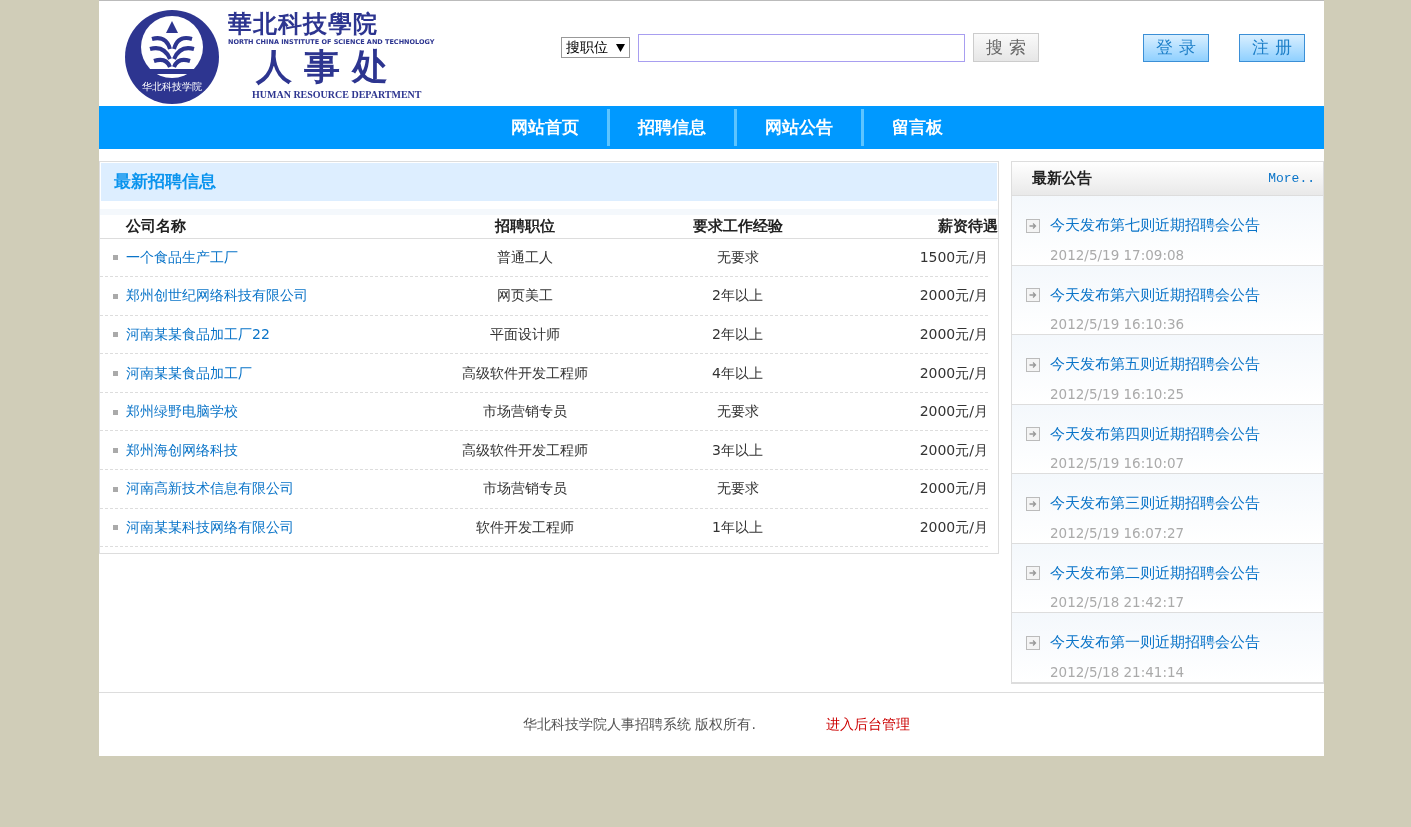 This screenshot has width=1411, height=827. I want to click on table-cell: 网页美工, so click(525, 295).